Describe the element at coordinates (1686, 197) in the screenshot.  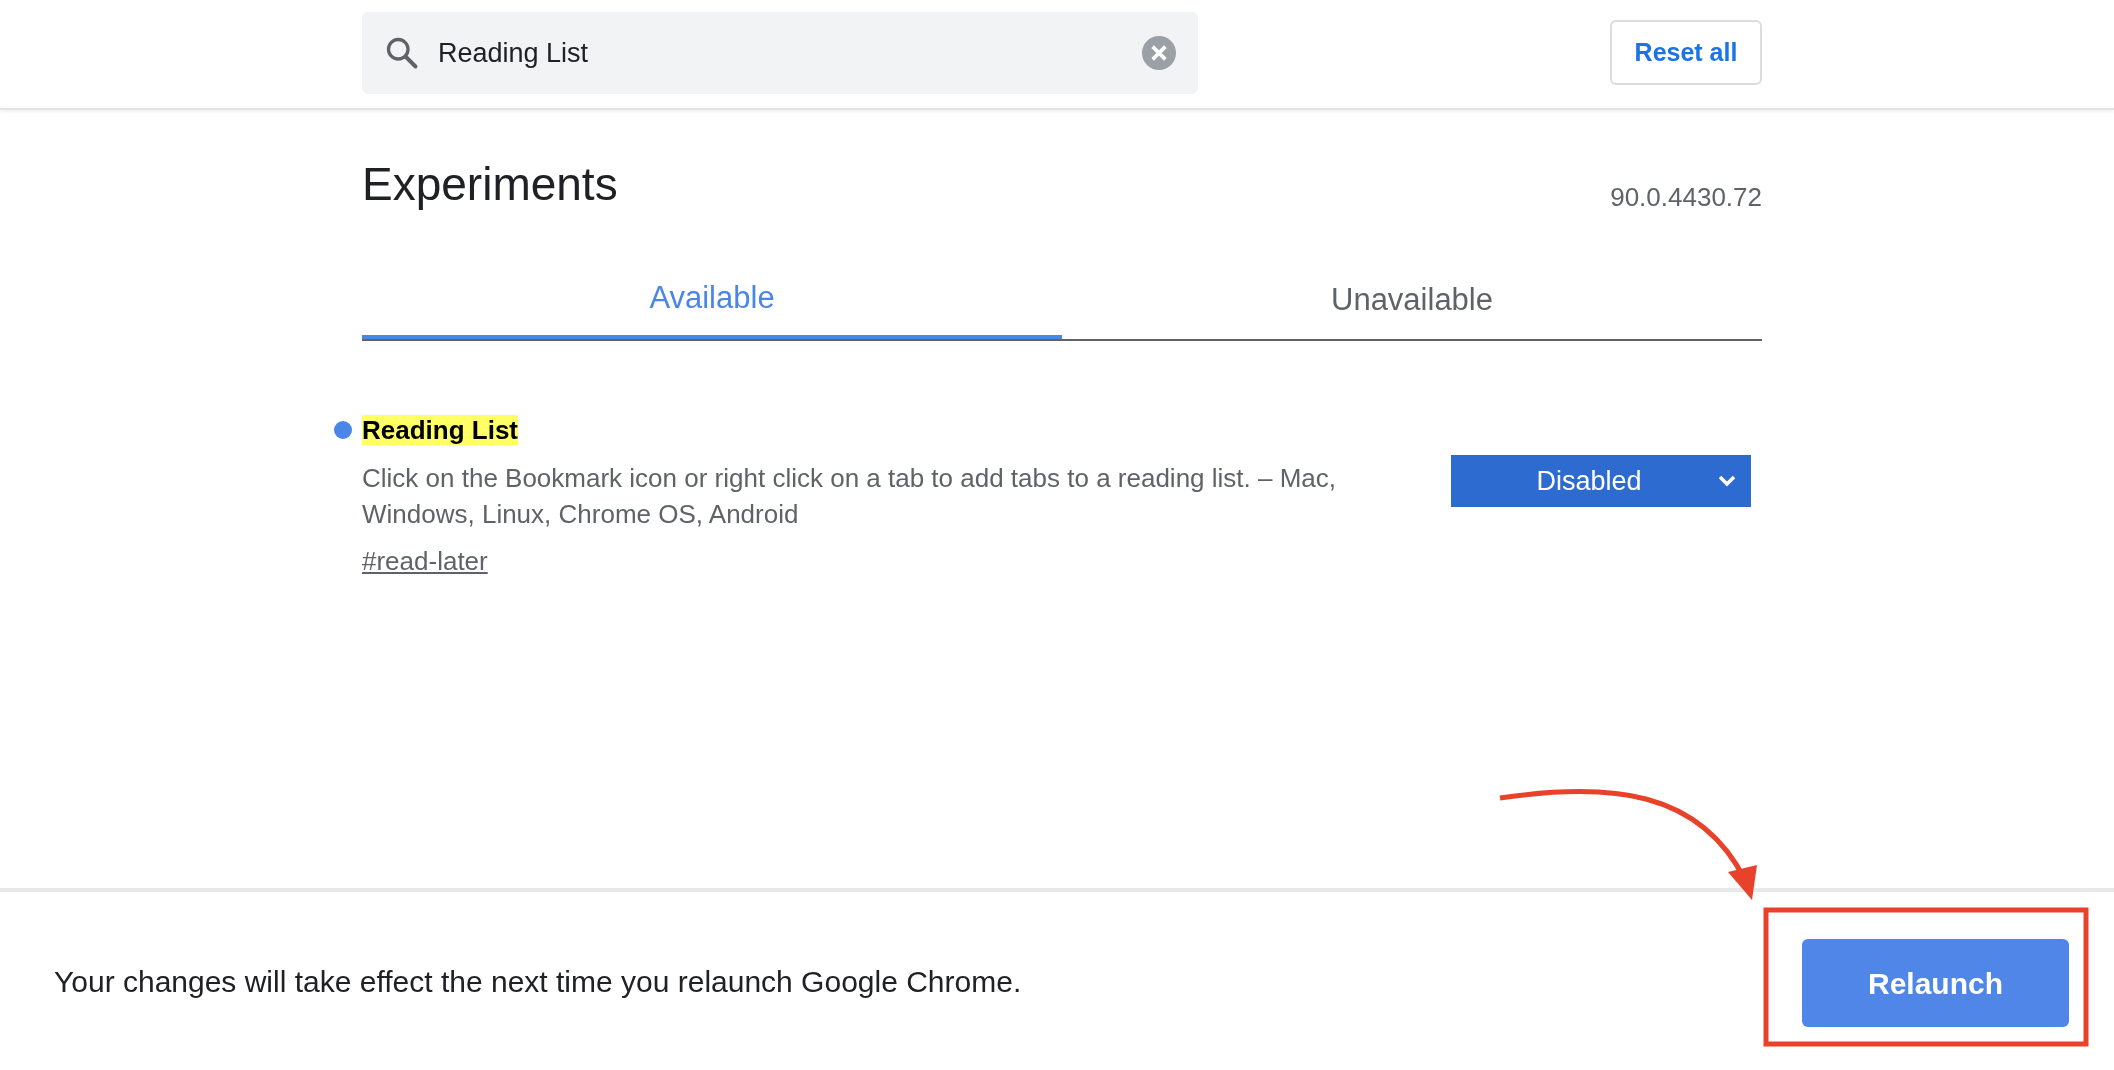
I see `version-number: 90.0.4430.72` at that location.